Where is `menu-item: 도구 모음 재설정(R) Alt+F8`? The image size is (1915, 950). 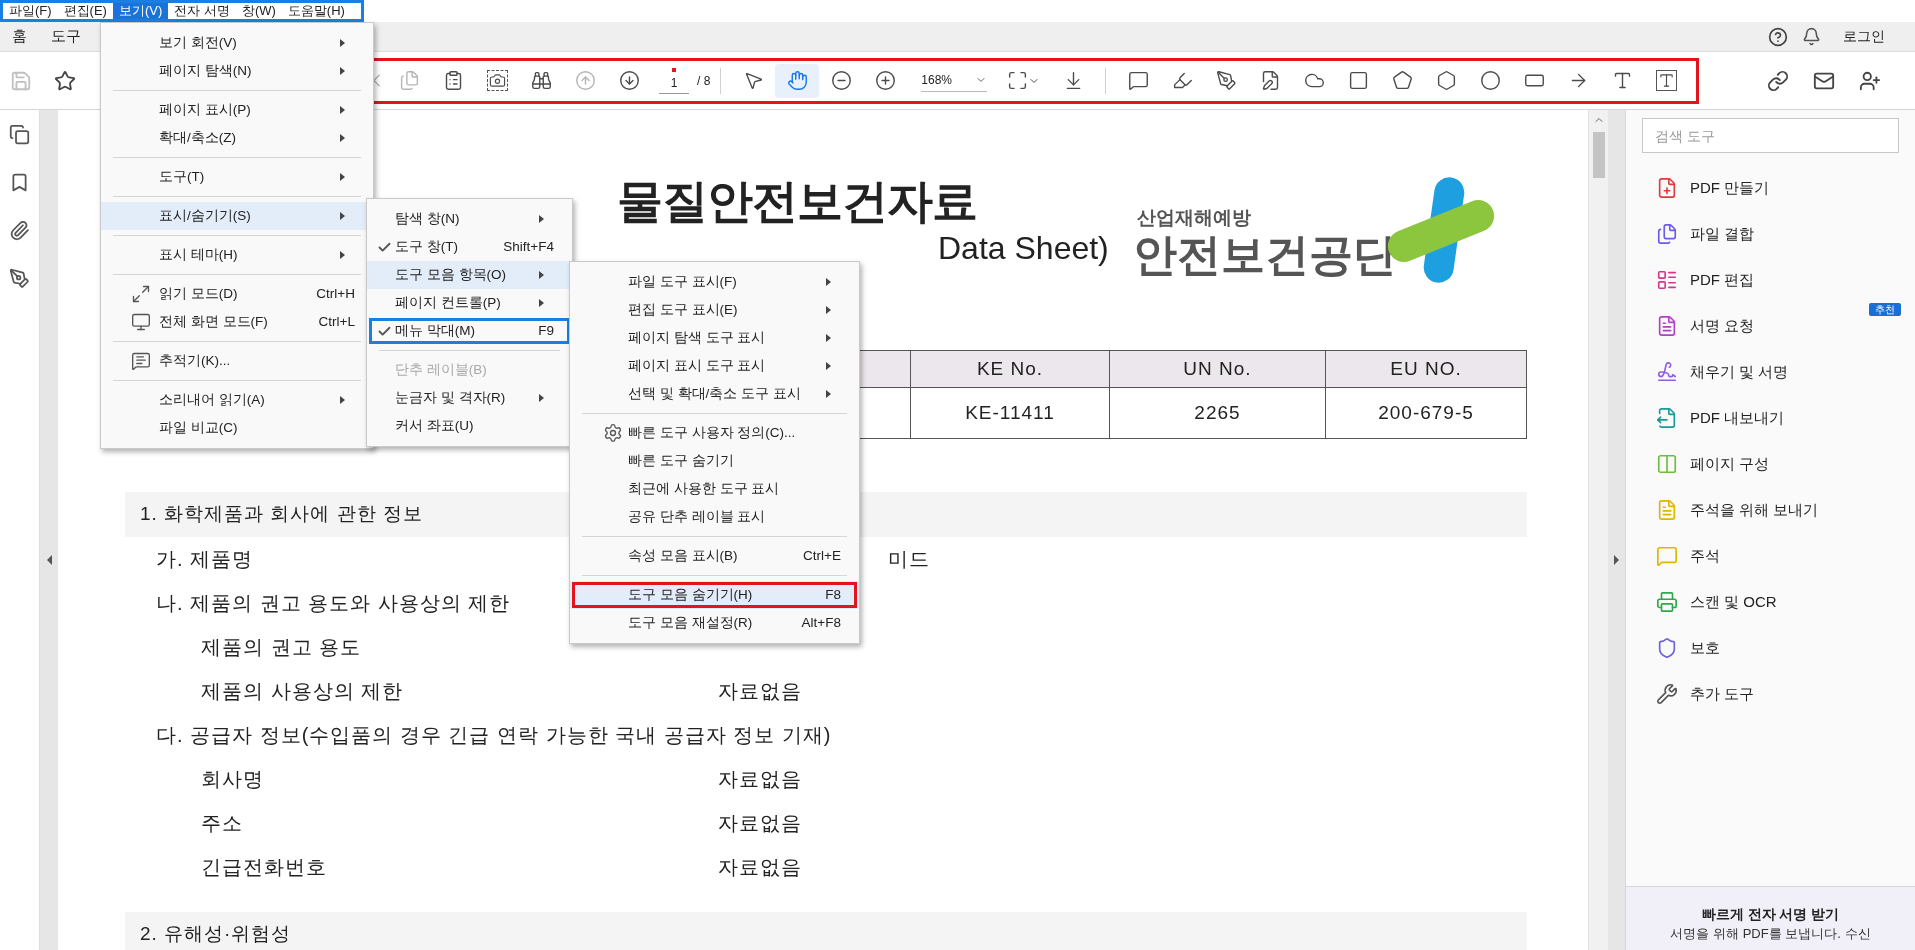
menu-item: 도구 모음 재설정(R) Alt+F8 is located at coordinates (714, 623).